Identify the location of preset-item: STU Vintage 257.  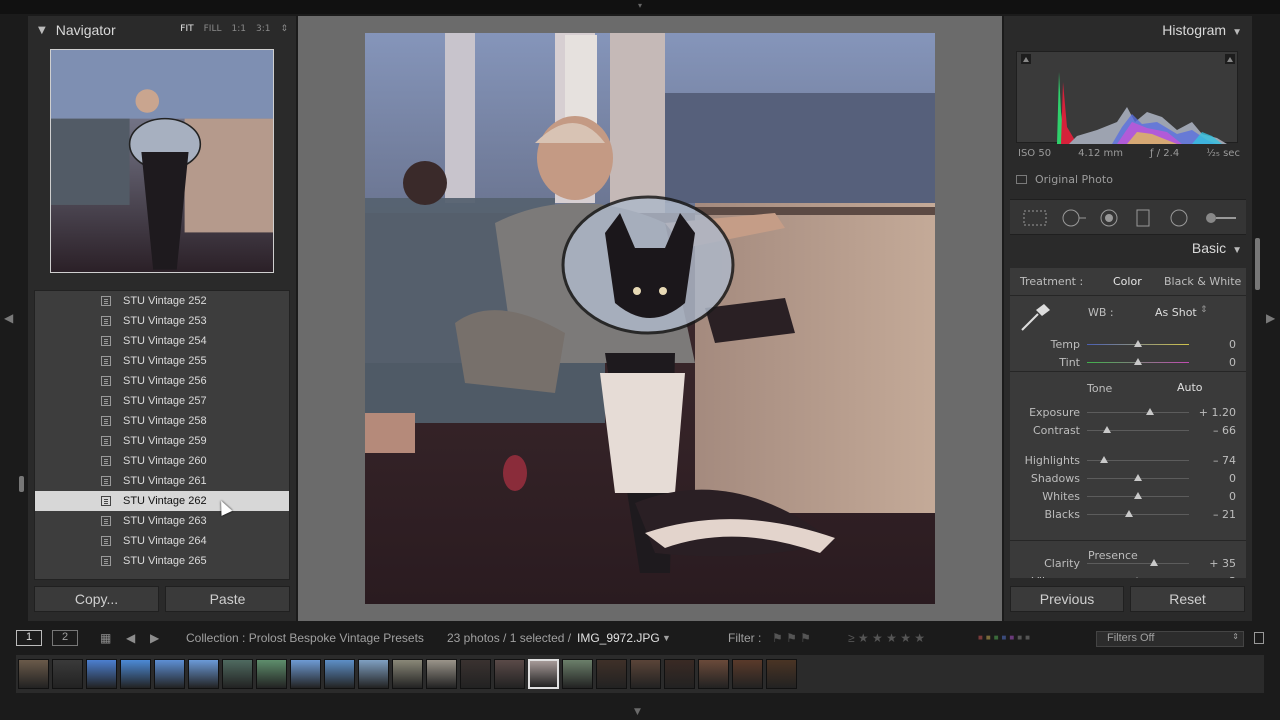
(162, 401).